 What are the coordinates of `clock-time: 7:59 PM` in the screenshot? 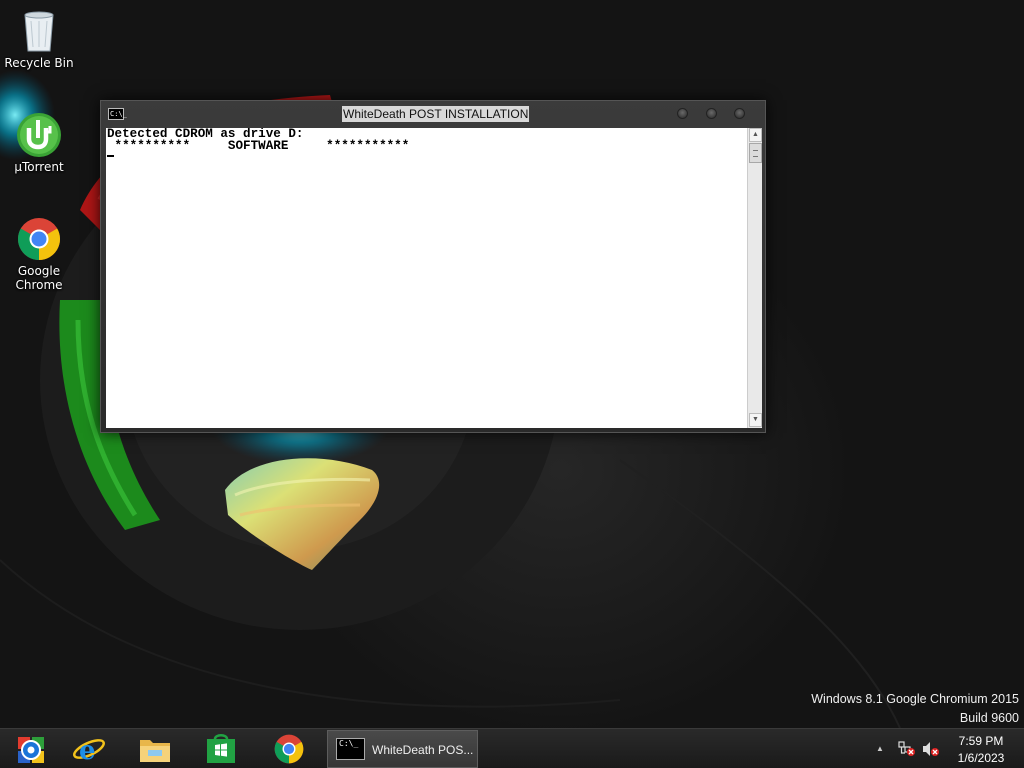 It's located at (981, 741).